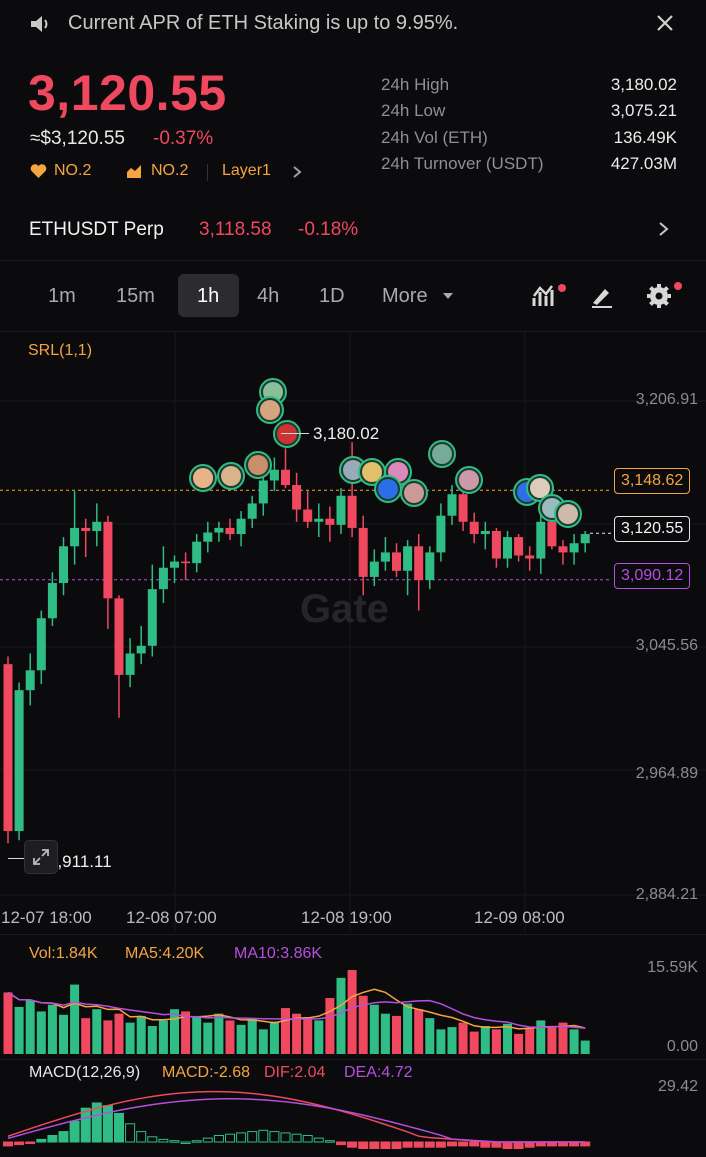  What do you see at coordinates (550, 296) in the screenshot?
I see `indicator-icon` at bounding box center [550, 296].